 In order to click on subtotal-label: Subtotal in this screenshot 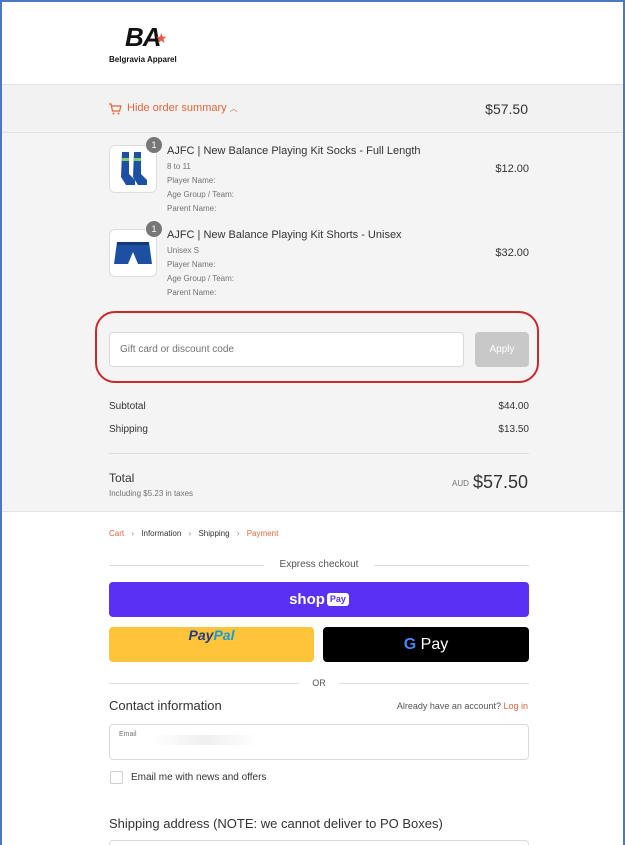, I will do `click(127, 406)`.